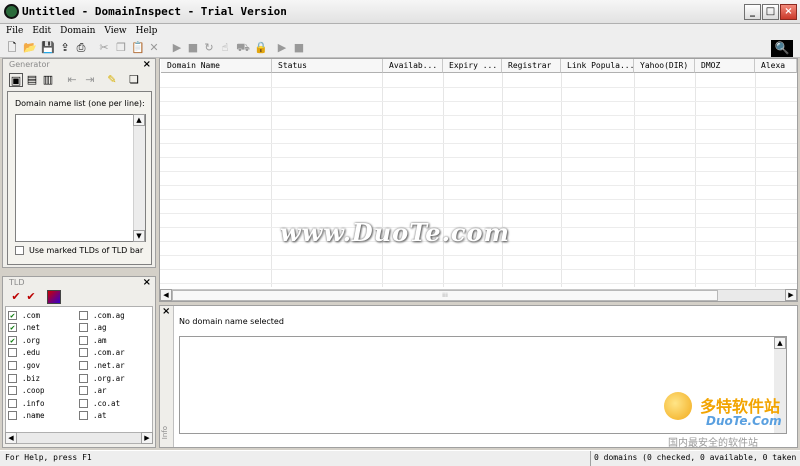 This screenshot has height=466, width=800. What do you see at coordinates (788, 12) in the screenshot?
I see `close-button: ×` at bounding box center [788, 12].